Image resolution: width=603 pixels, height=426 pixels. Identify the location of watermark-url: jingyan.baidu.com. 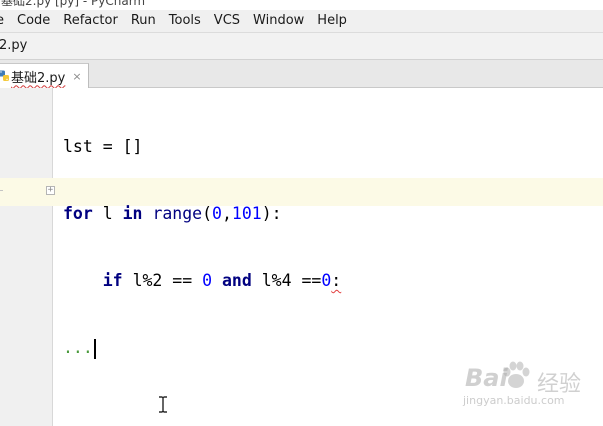
(514, 400).